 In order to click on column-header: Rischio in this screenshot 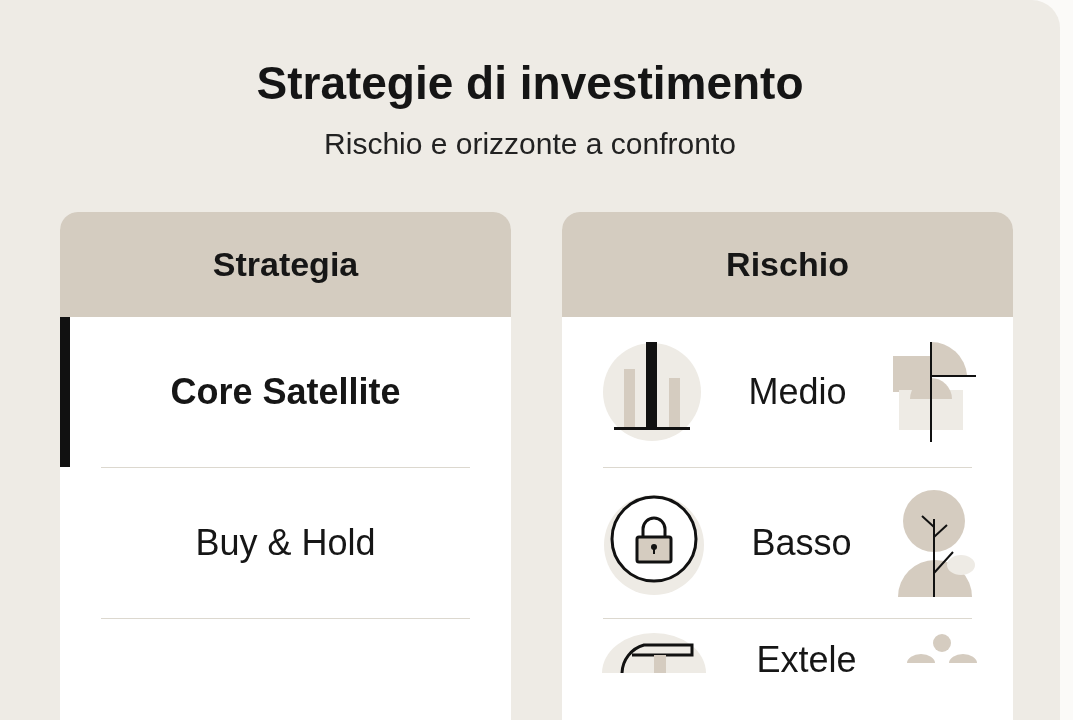, I will do `click(787, 264)`.